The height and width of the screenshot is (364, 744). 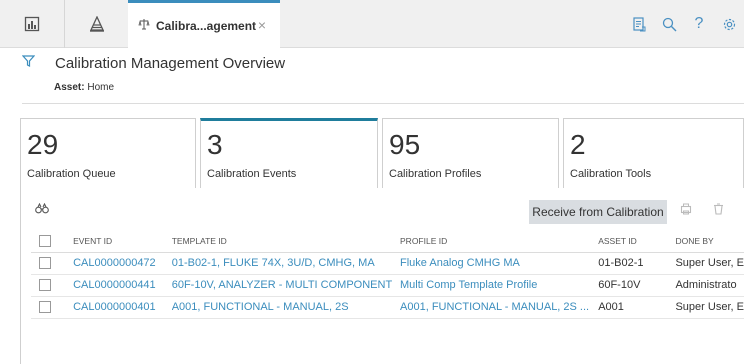 I want to click on asset-hierarchy-icon, so click(x=96, y=24).